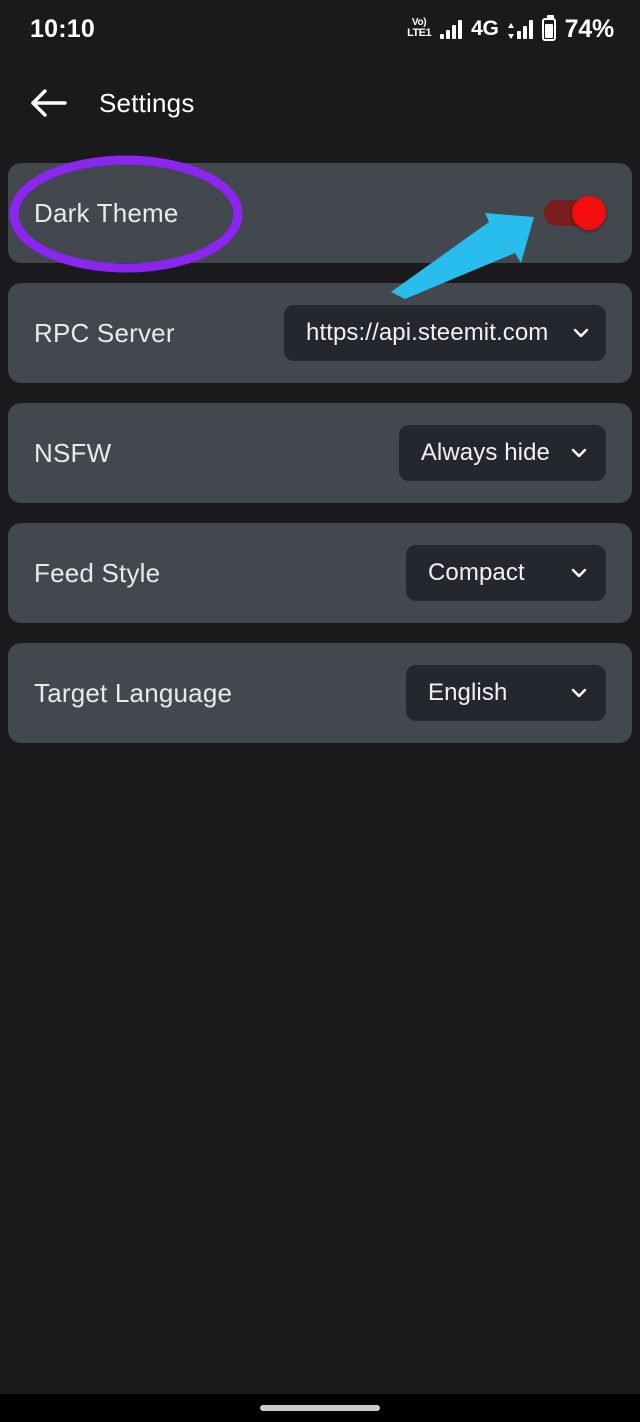 This screenshot has width=640, height=1422. Describe the element at coordinates (104, 332) in the screenshot. I see `setting-label-rpc-server: RPC Server` at that location.